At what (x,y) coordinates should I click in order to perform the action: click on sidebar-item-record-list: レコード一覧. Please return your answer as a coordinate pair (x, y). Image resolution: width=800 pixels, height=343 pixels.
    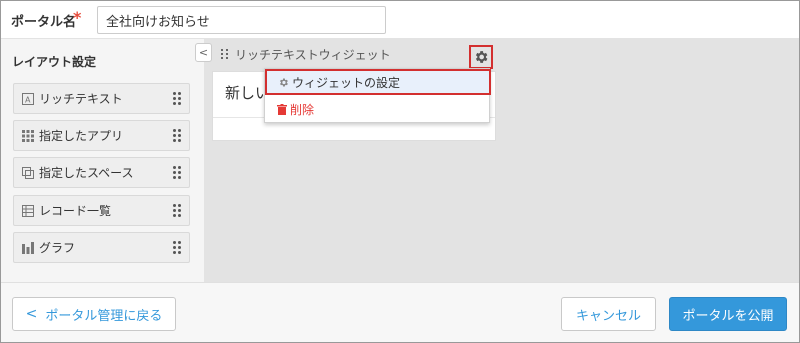
    Looking at the image, I should click on (101, 210).